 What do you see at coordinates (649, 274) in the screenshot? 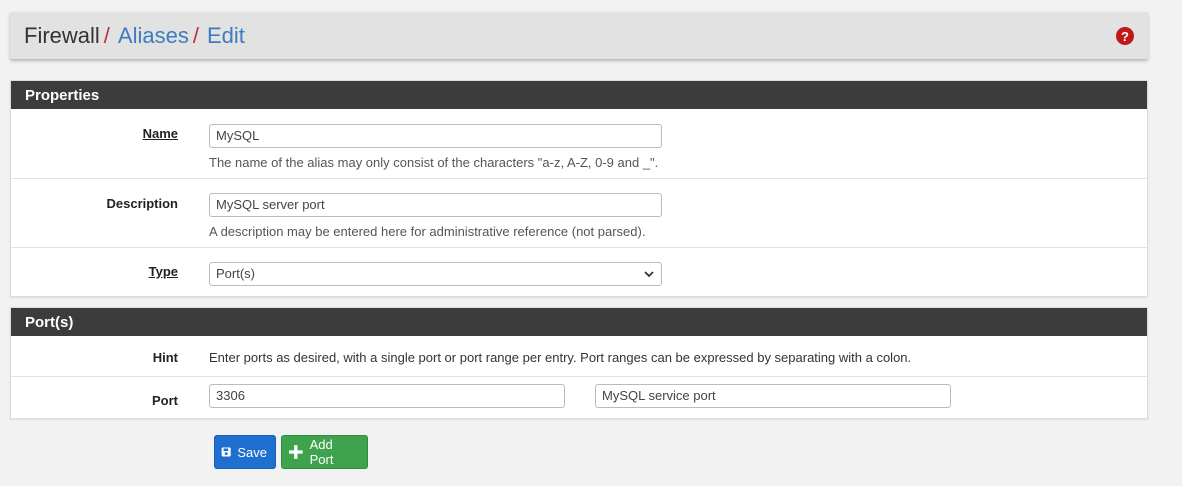
I see `chevron-down-icon` at bounding box center [649, 274].